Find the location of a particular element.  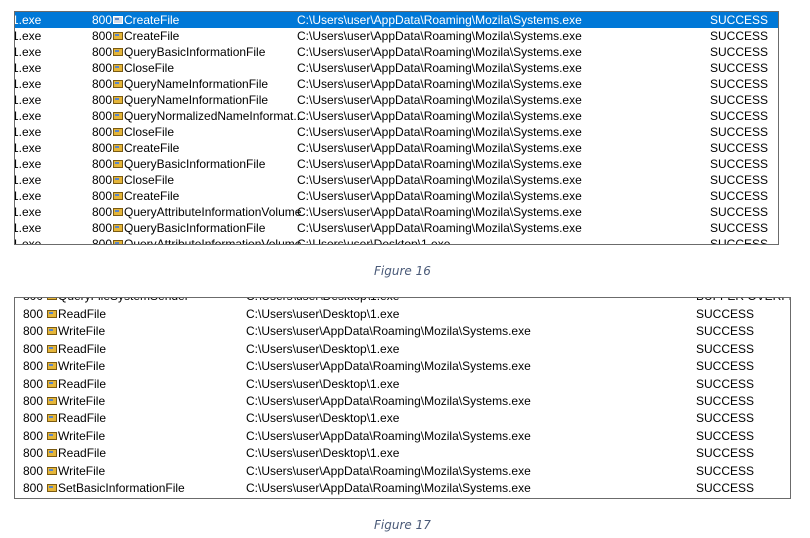

operation-label: SetBasicInformationFile is located at coordinates (121, 488).